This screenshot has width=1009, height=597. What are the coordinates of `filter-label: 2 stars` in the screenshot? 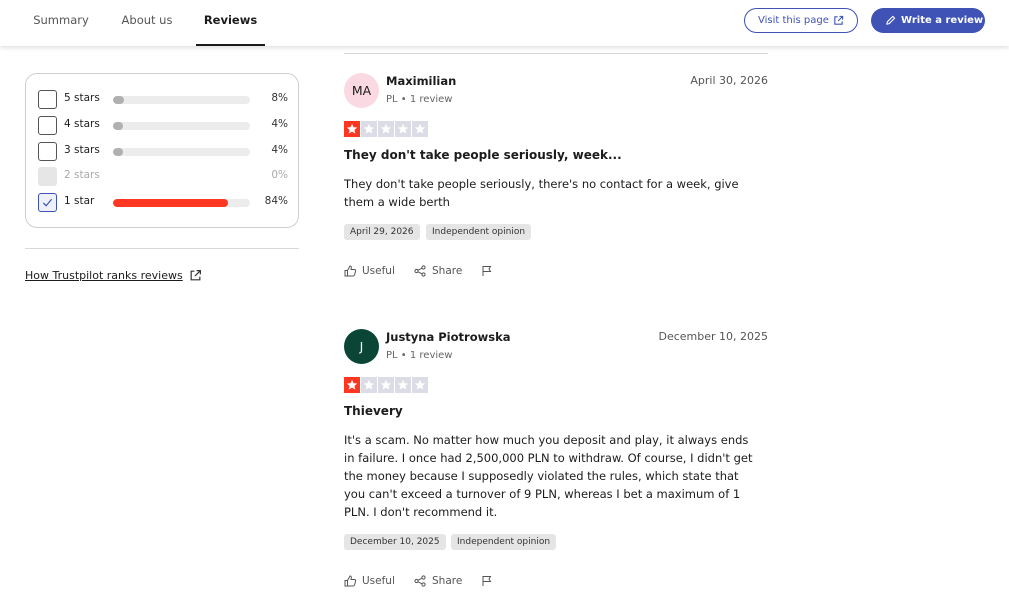 It's located at (82, 175).